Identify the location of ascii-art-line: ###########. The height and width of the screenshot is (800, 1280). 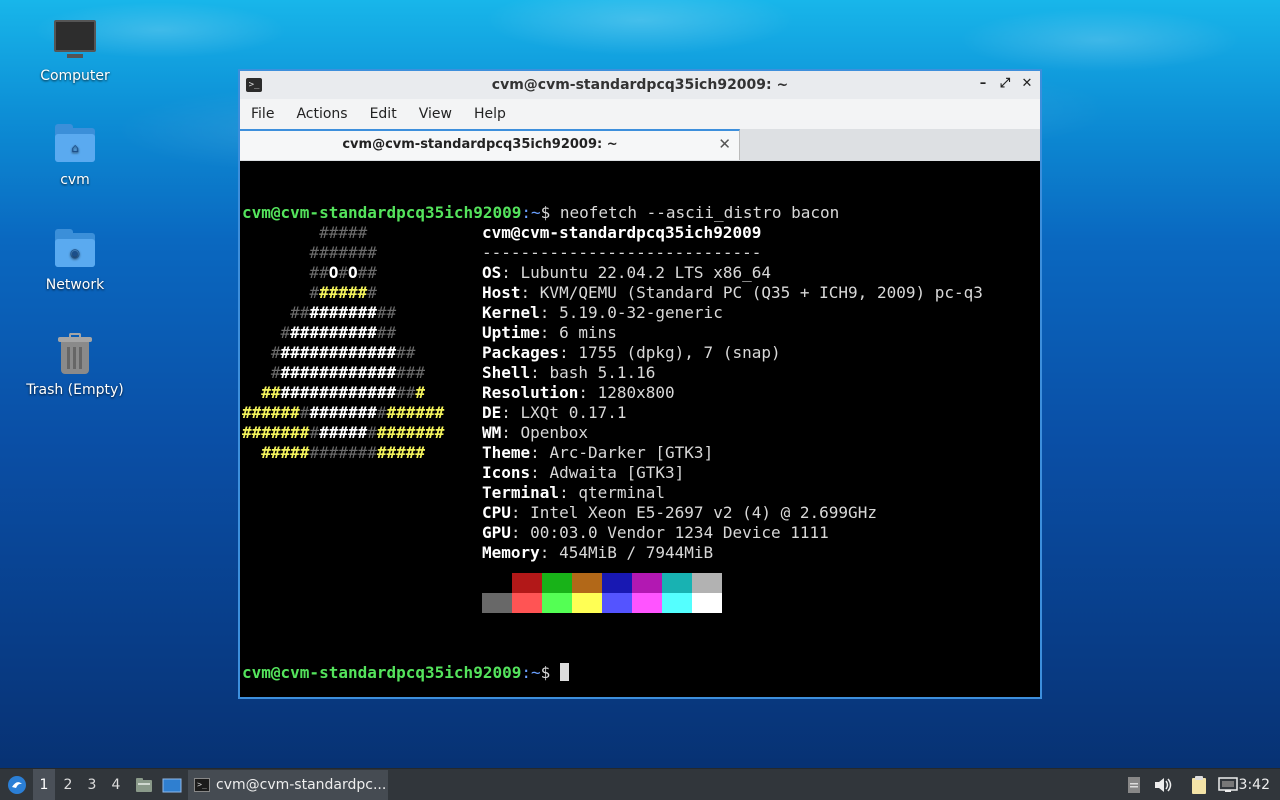
(319, 312).